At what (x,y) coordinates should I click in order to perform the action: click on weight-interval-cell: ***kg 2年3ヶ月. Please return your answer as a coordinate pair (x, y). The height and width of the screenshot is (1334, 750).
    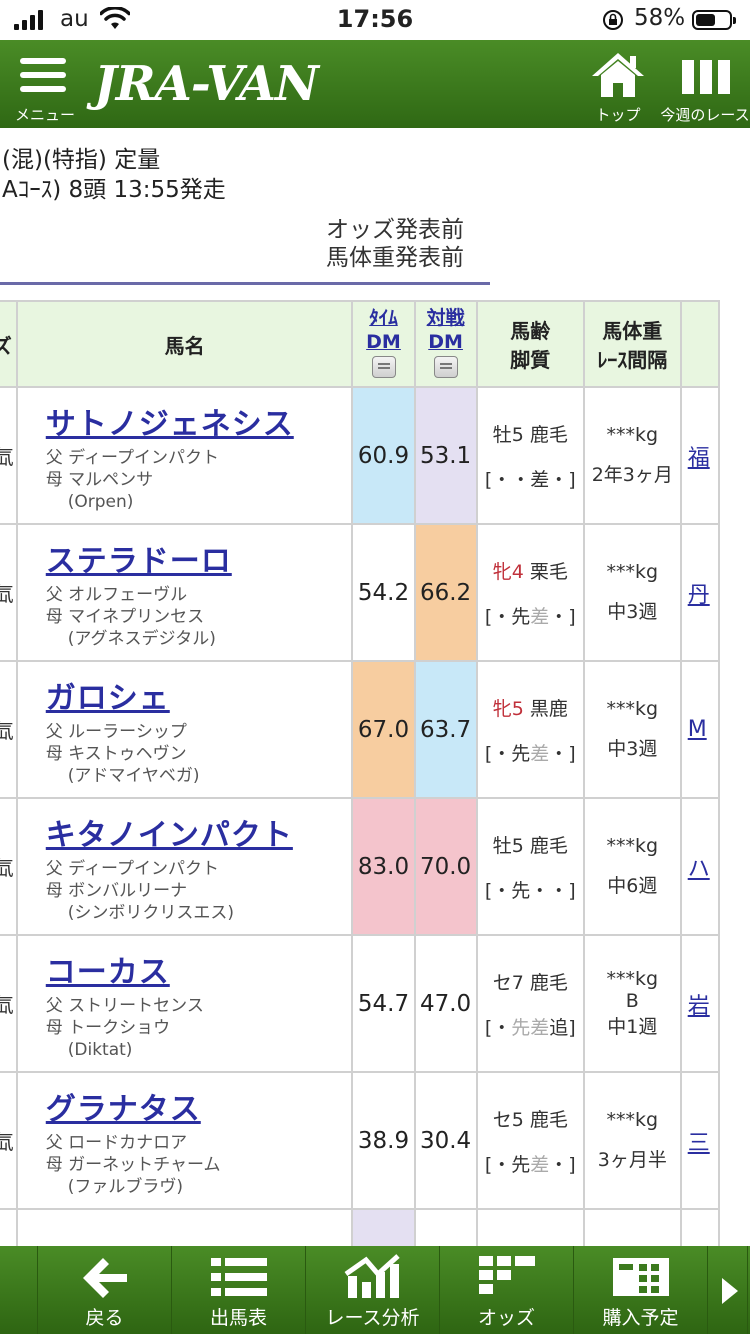
    Looking at the image, I should click on (632, 455).